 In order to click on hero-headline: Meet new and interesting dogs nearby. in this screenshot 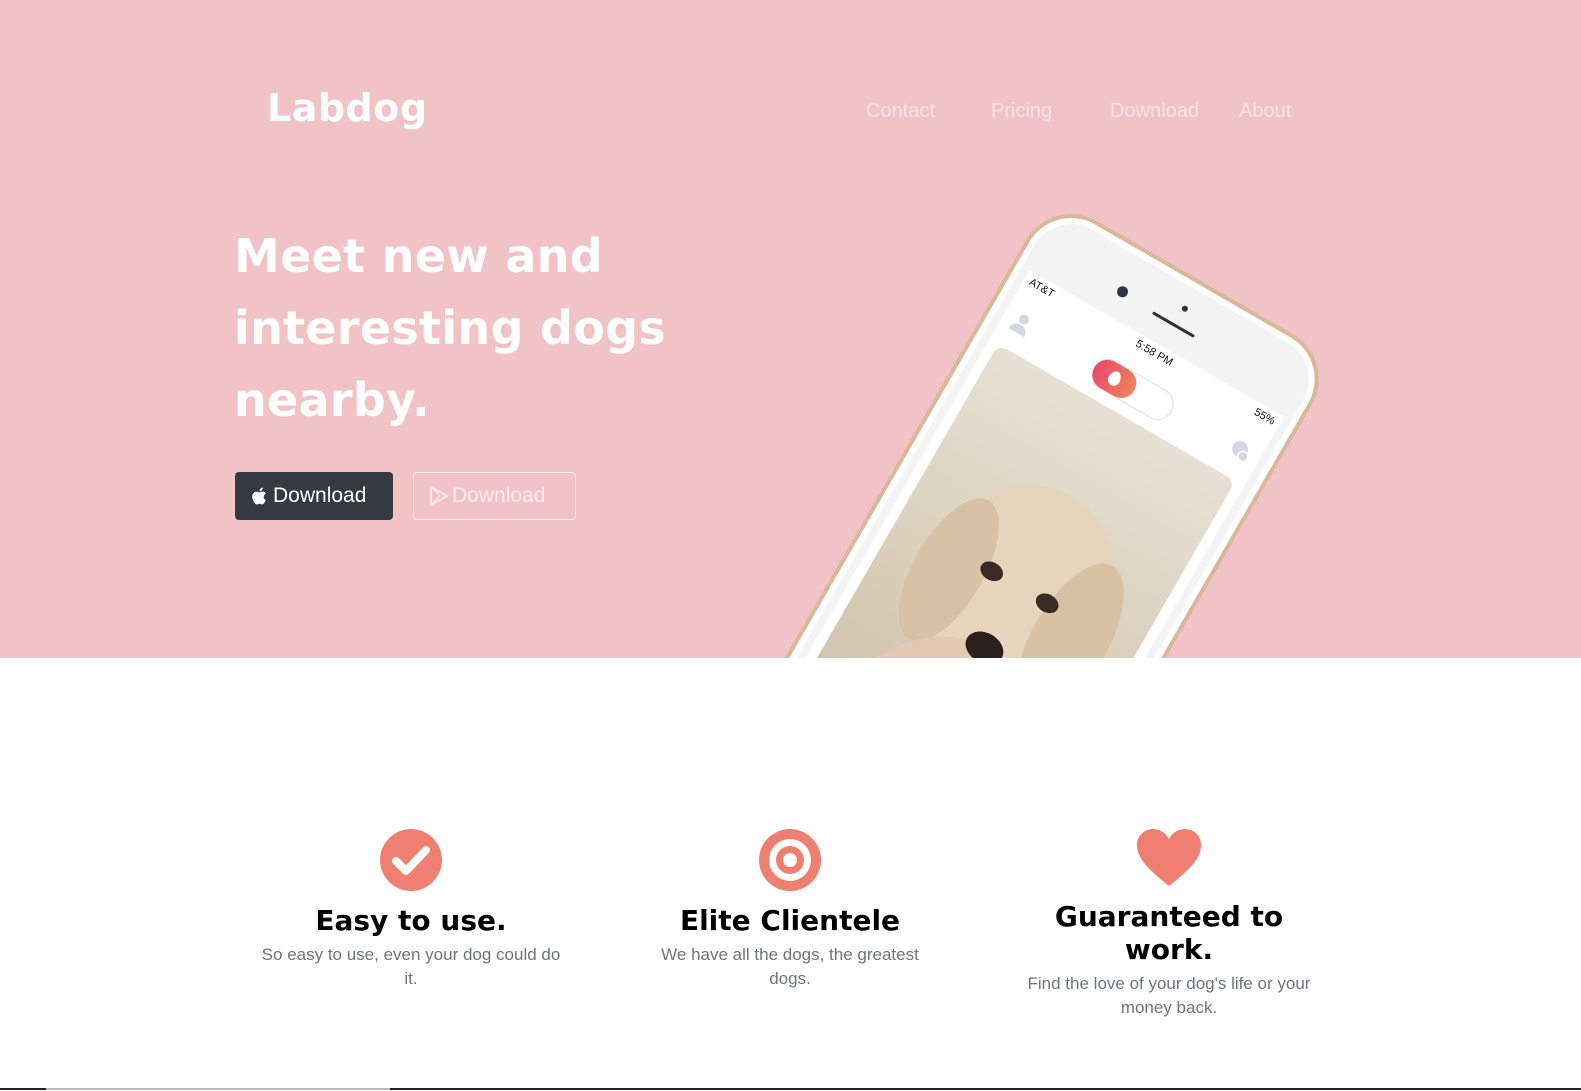, I will do `click(450, 328)`.